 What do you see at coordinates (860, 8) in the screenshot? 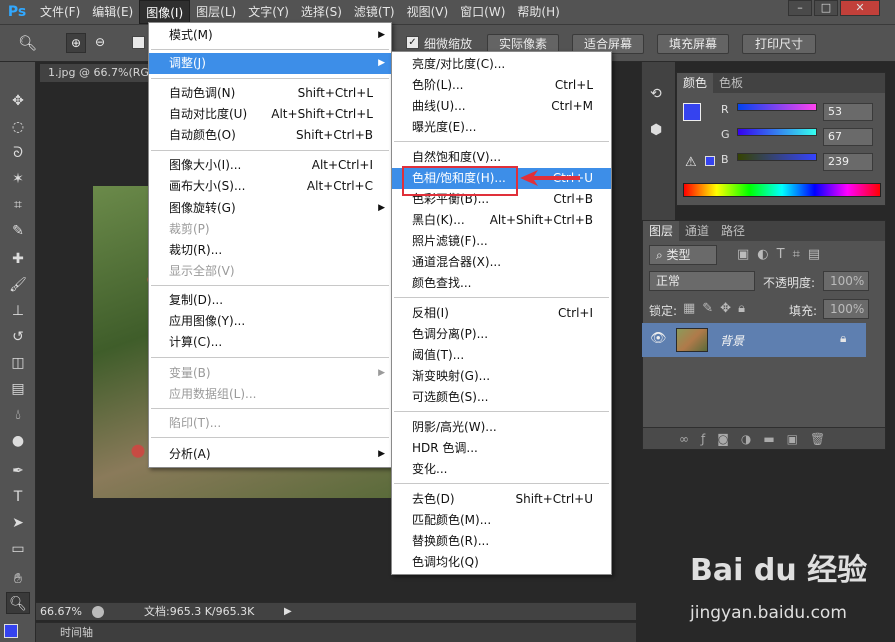
I see `close-button: ✕` at bounding box center [860, 8].